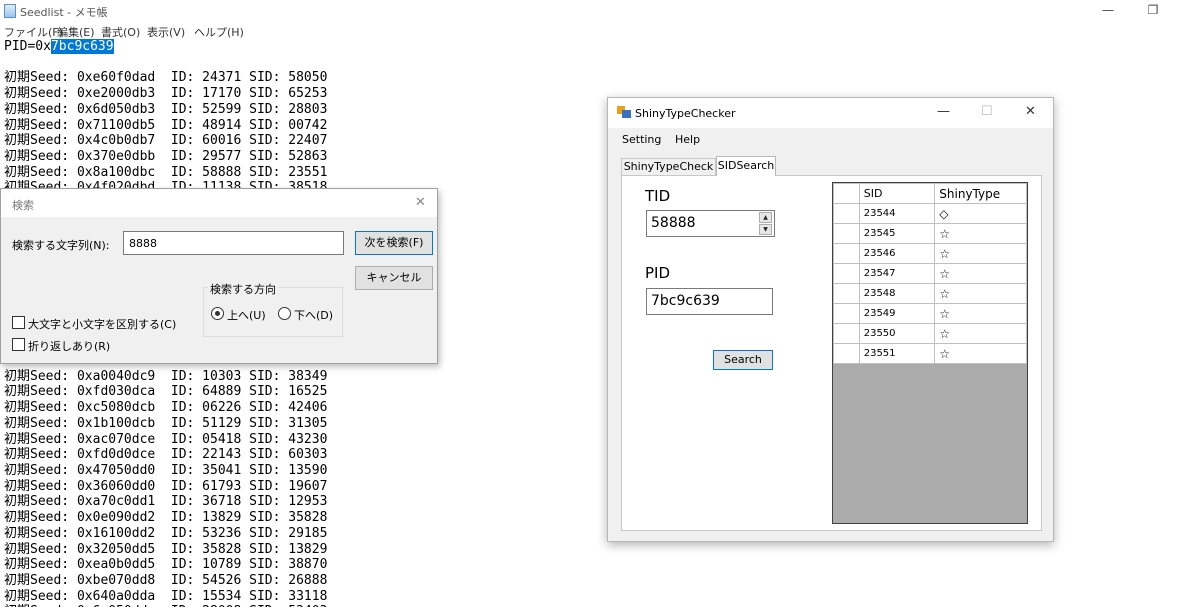 The width and height of the screenshot is (1200, 607). Describe the element at coordinates (600, 11) in the screenshot. I see `notepad-titlebar: Seedlist - メモ帳 — ❐` at that location.